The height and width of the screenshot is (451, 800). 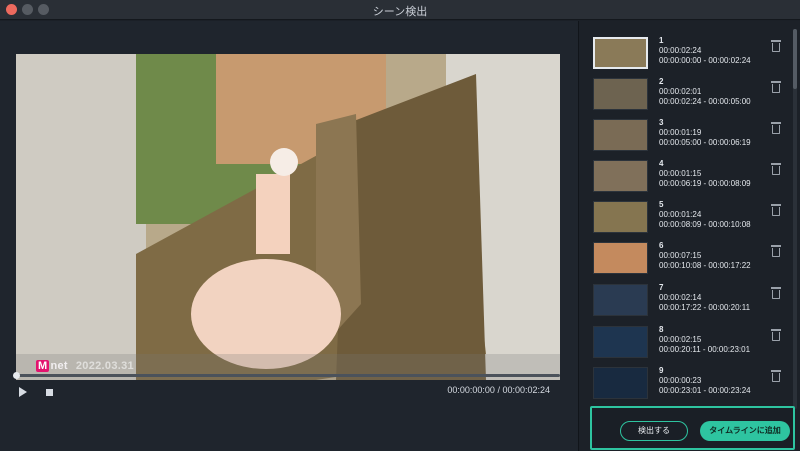 I want to click on title-bar: シーン検出, so click(x=400, y=10).